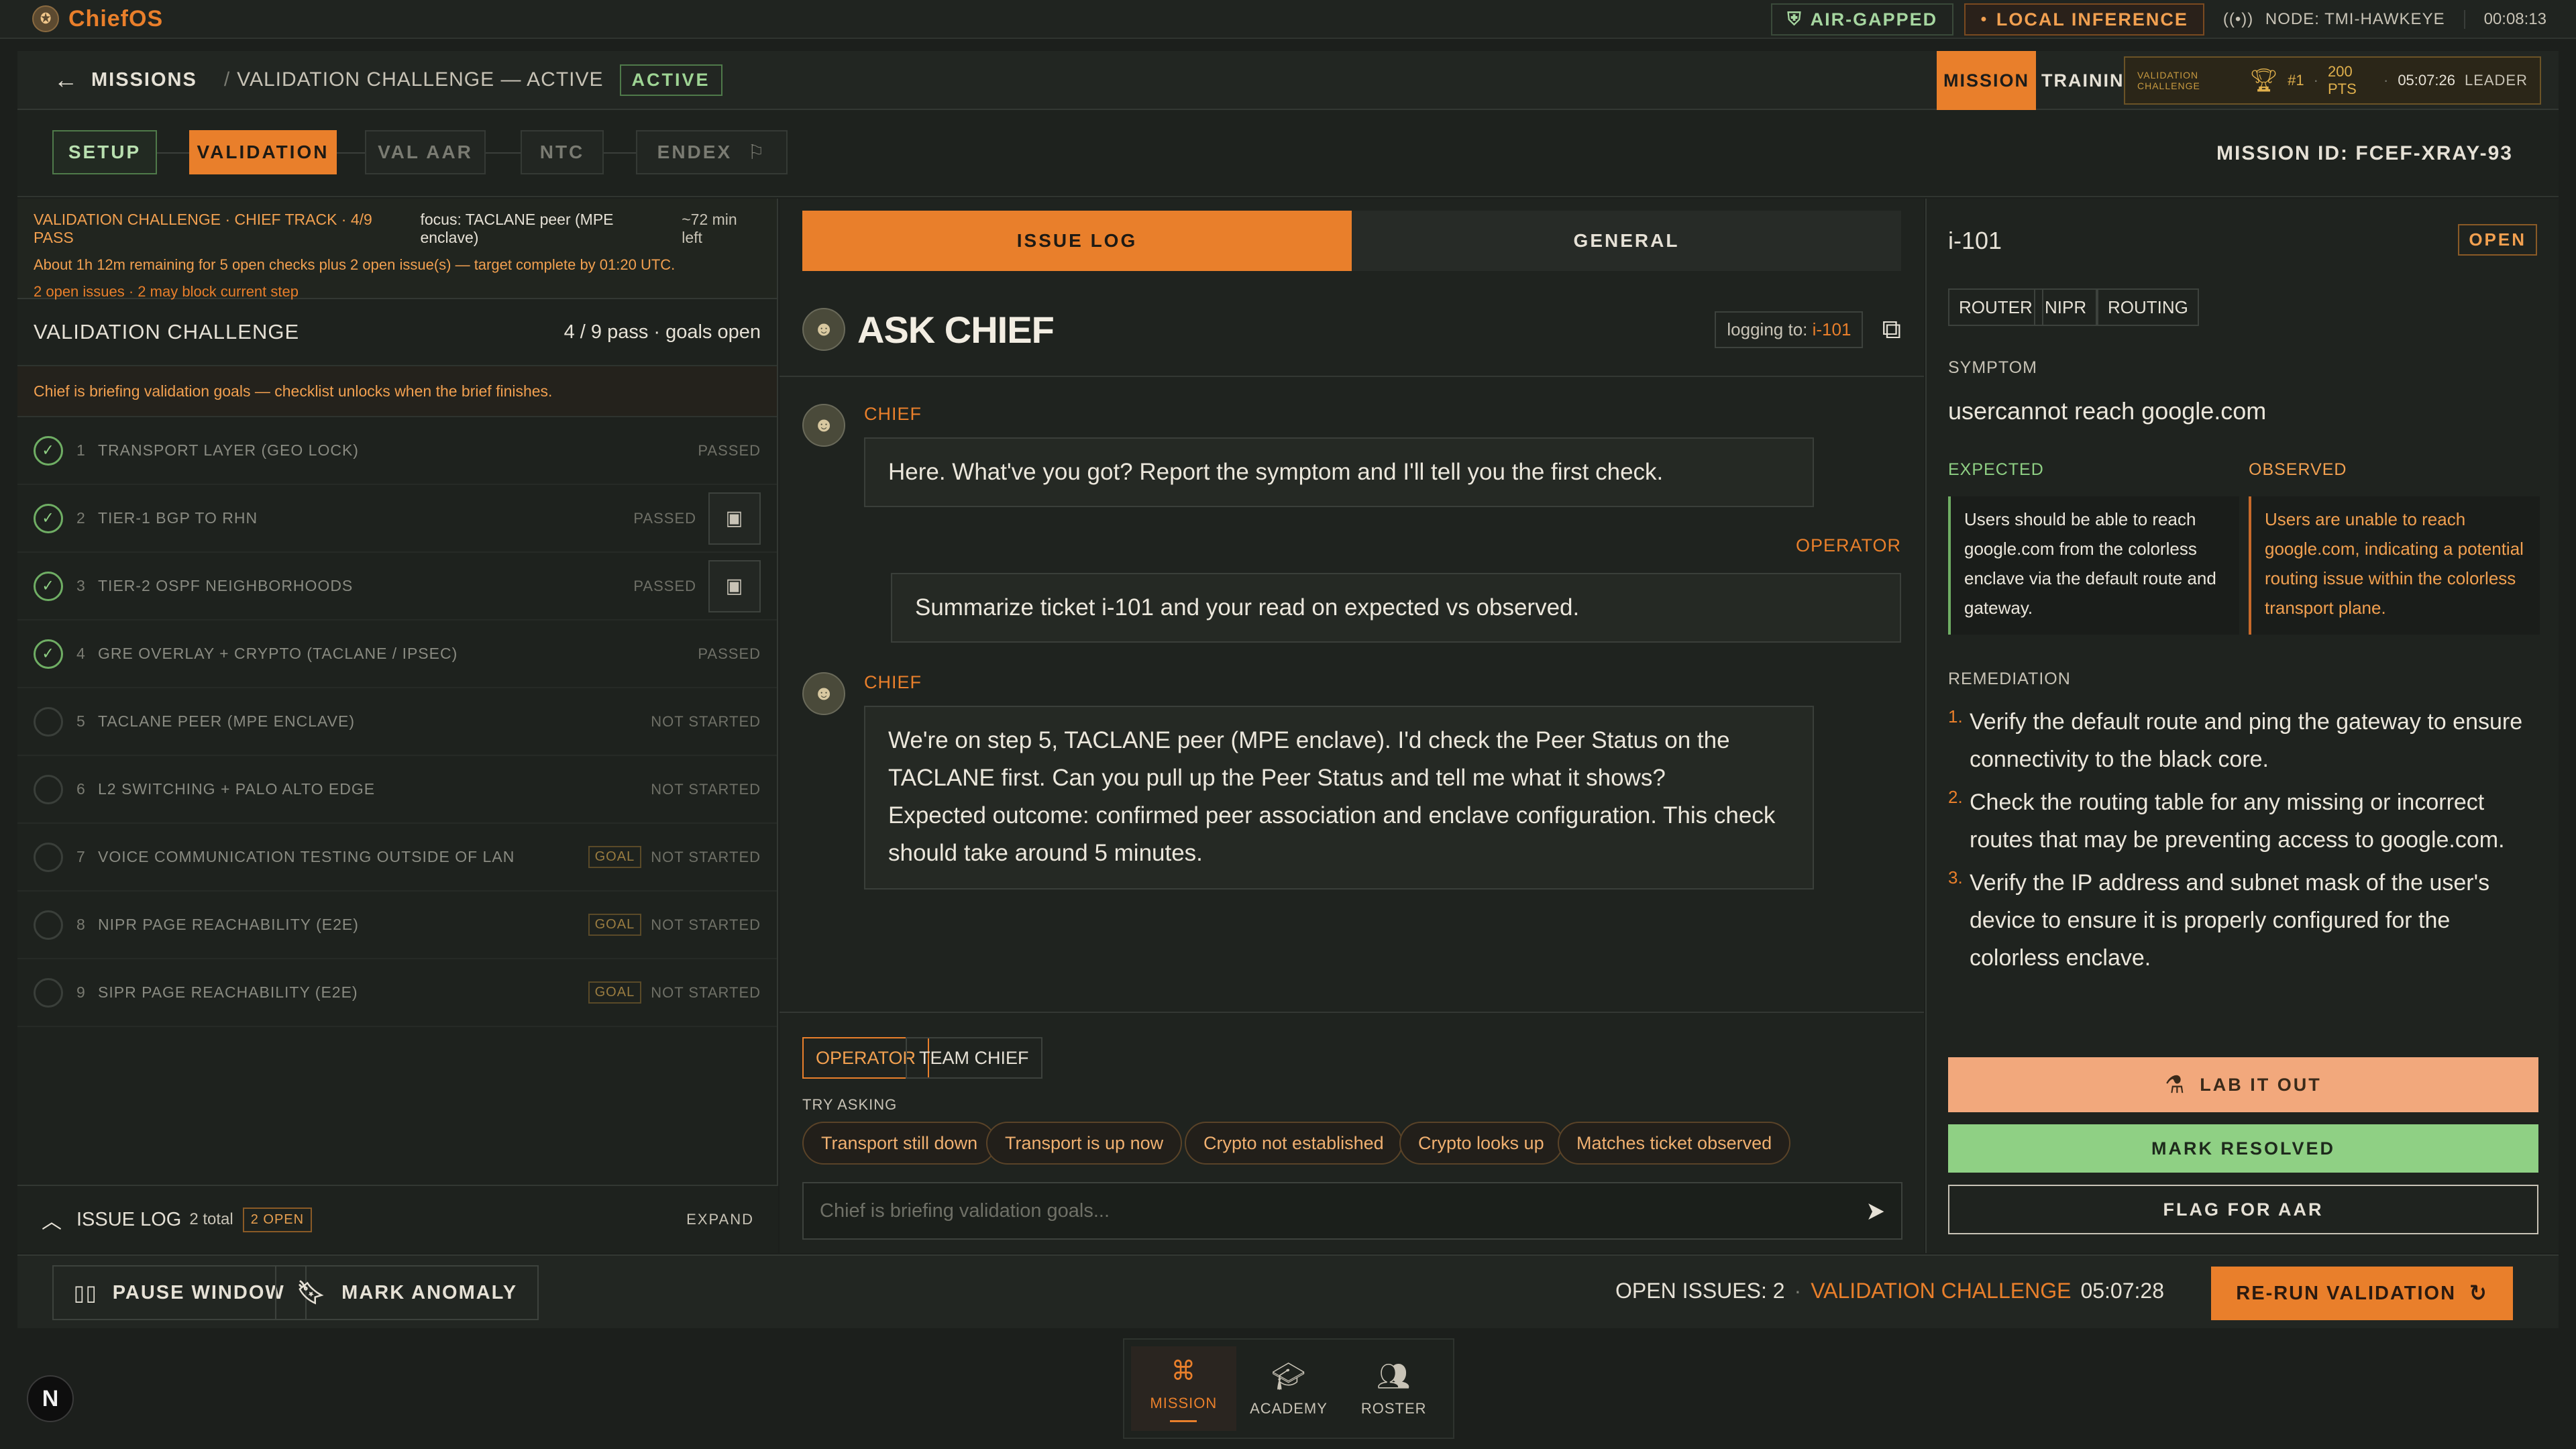 The height and width of the screenshot is (1449, 2576). Describe the element at coordinates (97, 18) in the screenshot. I see `app-logo: ✪ ChiefOS` at that location.